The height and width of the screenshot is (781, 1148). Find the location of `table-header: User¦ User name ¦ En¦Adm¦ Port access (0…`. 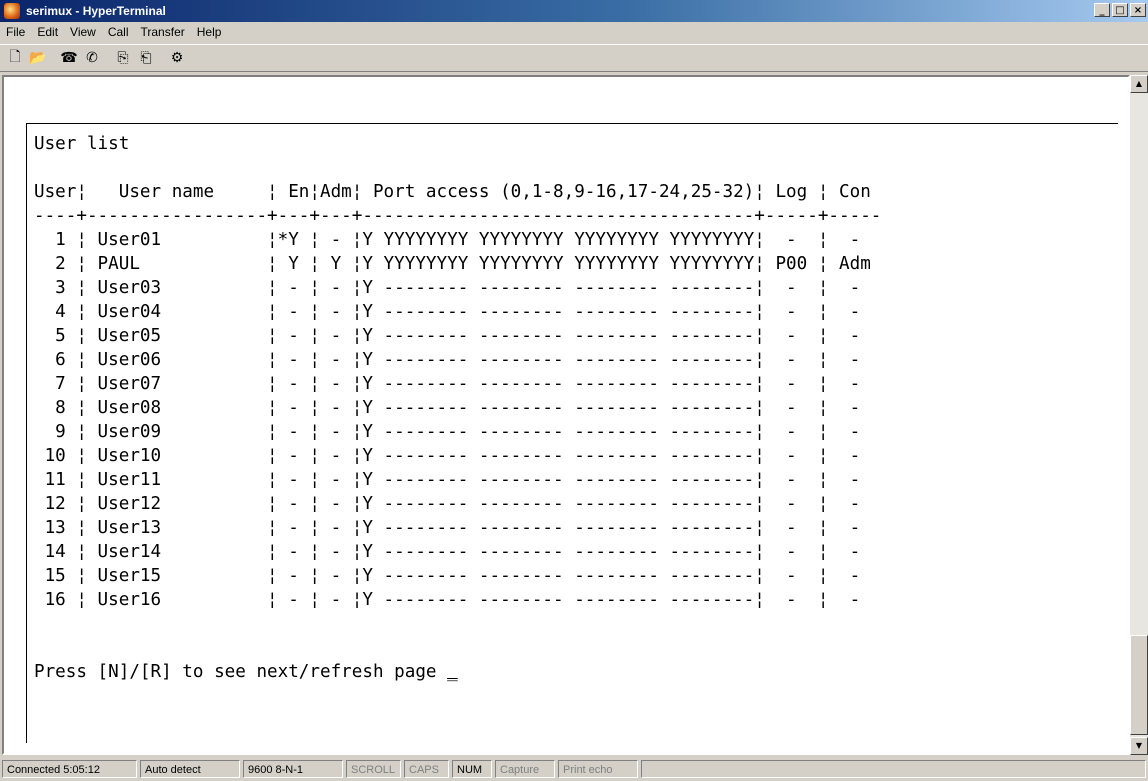

table-header: User¦ User name ¦ En¦Adm¦ Port access (0… is located at coordinates (452, 192).